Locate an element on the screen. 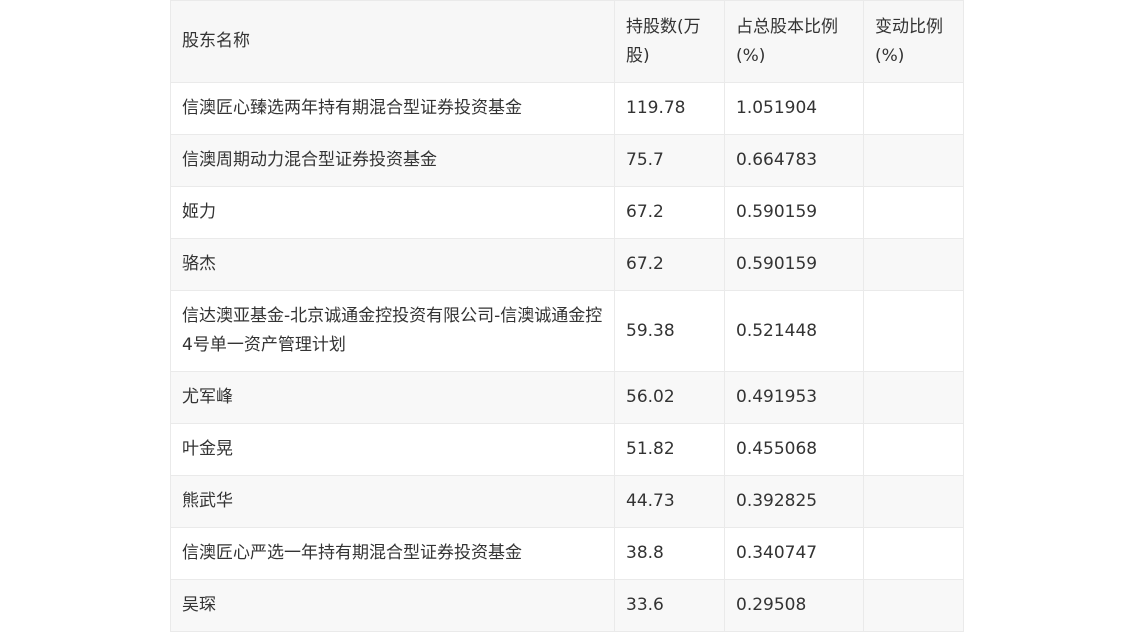  cell-shareholder-name: 信达澳亚基金-北京诚通金控投资有限公司-信澳诚通金控4号单一资产管理计划 is located at coordinates (392, 331).